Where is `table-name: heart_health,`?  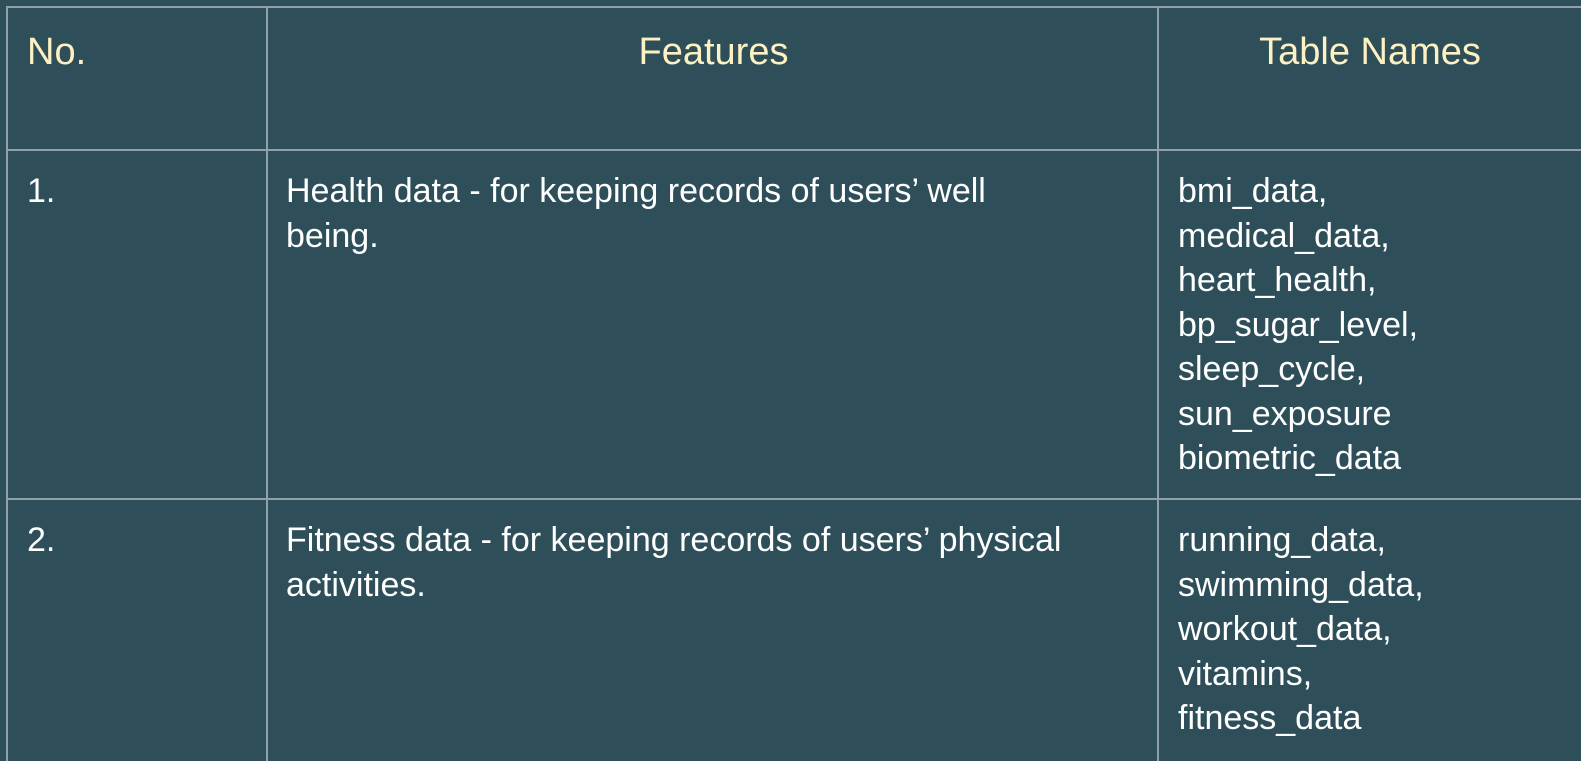 table-name: heart_health, is located at coordinates (1277, 280).